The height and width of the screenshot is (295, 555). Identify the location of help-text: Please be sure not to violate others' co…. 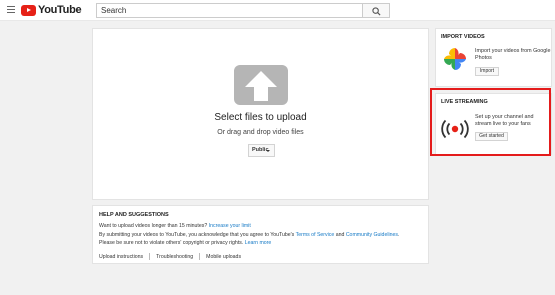
(172, 243).